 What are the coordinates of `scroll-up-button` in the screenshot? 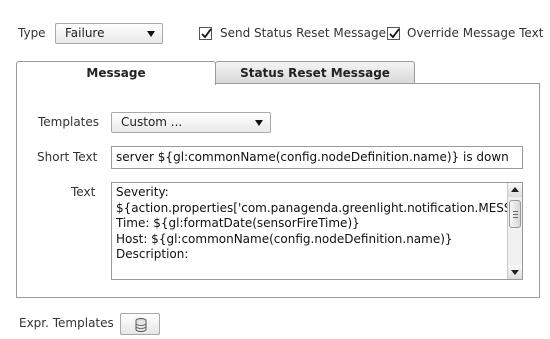 It's located at (515, 190).